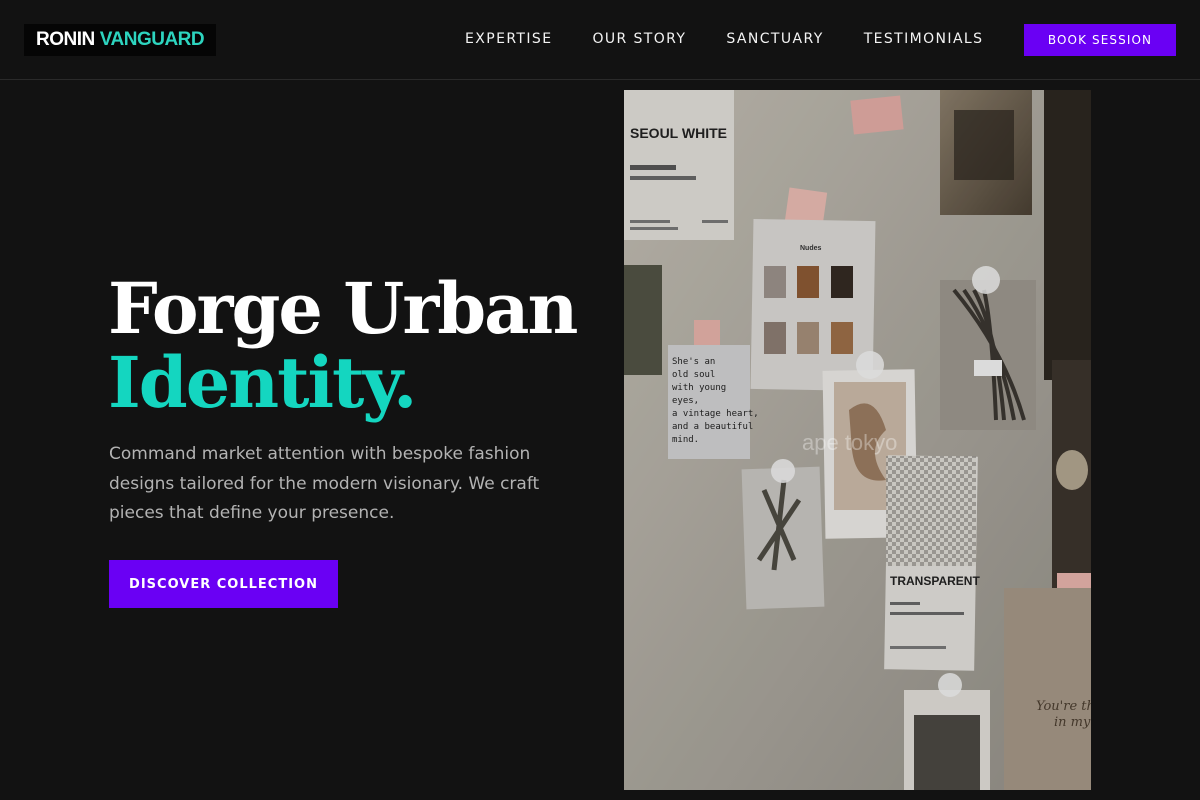 The height and width of the screenshot is (800, 1200). What do you see at coordinates (152, 39) in the screenshot?
I see `logo-text-accent: VANGUARD` at bounding box center [152, 39].